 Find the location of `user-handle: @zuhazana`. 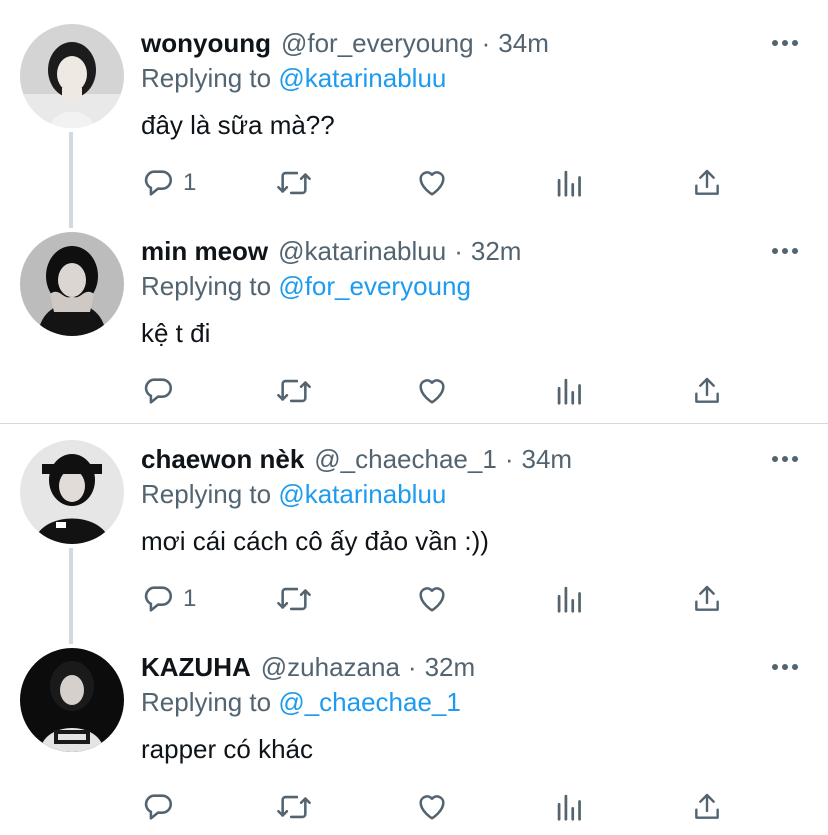

user-handle: @zuhazana is located at coordinates (330, 667).